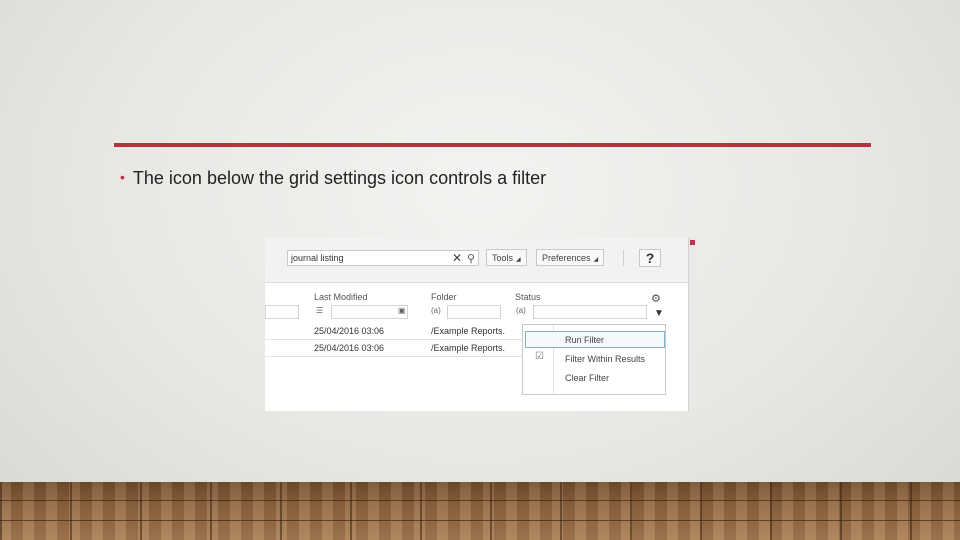  What do you see at coordinates (317, 258) in the screenshot?
I see `search-value: journal listing` at bounding box center [317, 258].